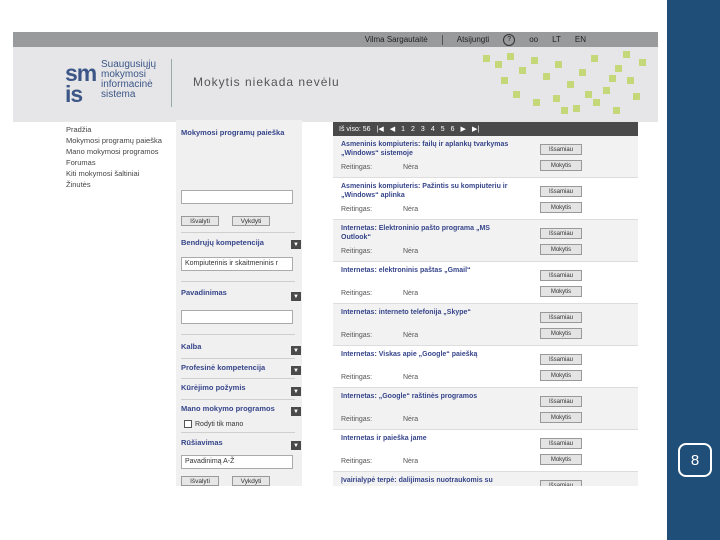 The width and height of the screenshot is (720, 540). I want to click on help-icon: ?, so click(509, 39).